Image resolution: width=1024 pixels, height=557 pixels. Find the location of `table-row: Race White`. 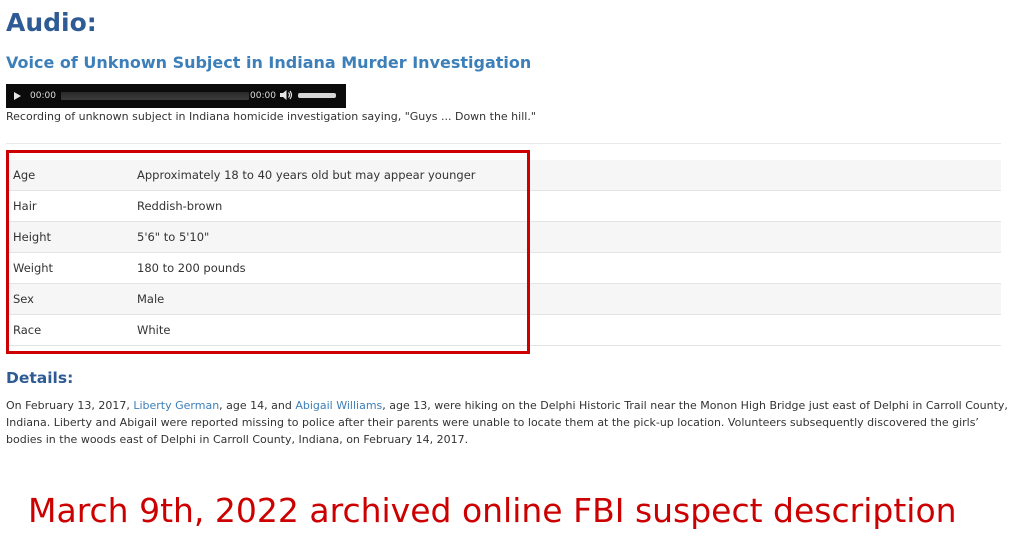

table-row: Race White is located at coordinates (503, 330).